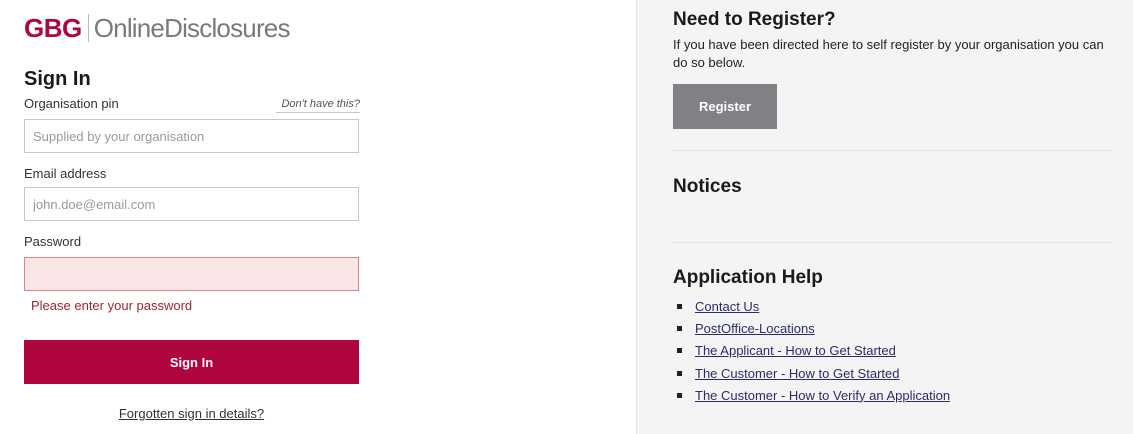  Describe the element at coordinates (192, 27) in the screenshot. I see `product-name: OnlineDisclosures` at that location.